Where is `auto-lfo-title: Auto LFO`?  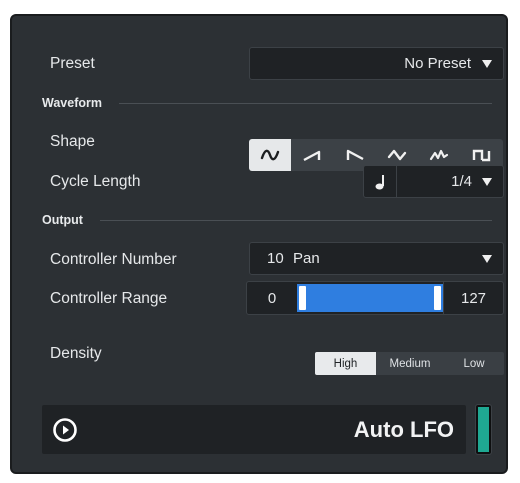
auto-lfo-title: Auto LFO is located at coordinates (403, 429).